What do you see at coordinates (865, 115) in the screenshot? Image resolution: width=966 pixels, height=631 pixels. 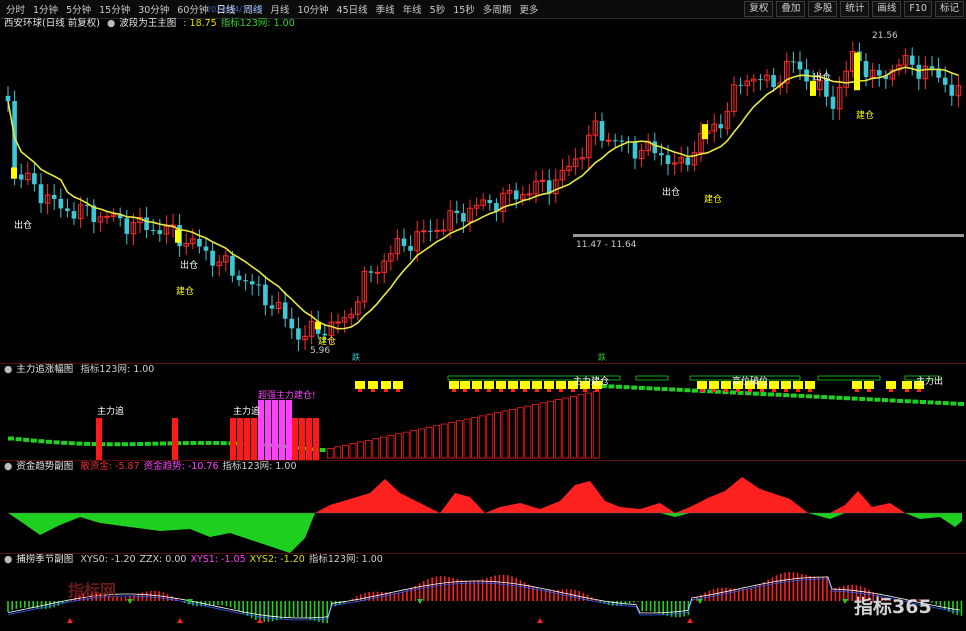 I see `buy-signal-label: 建仓` at bounding box center [865, 115].